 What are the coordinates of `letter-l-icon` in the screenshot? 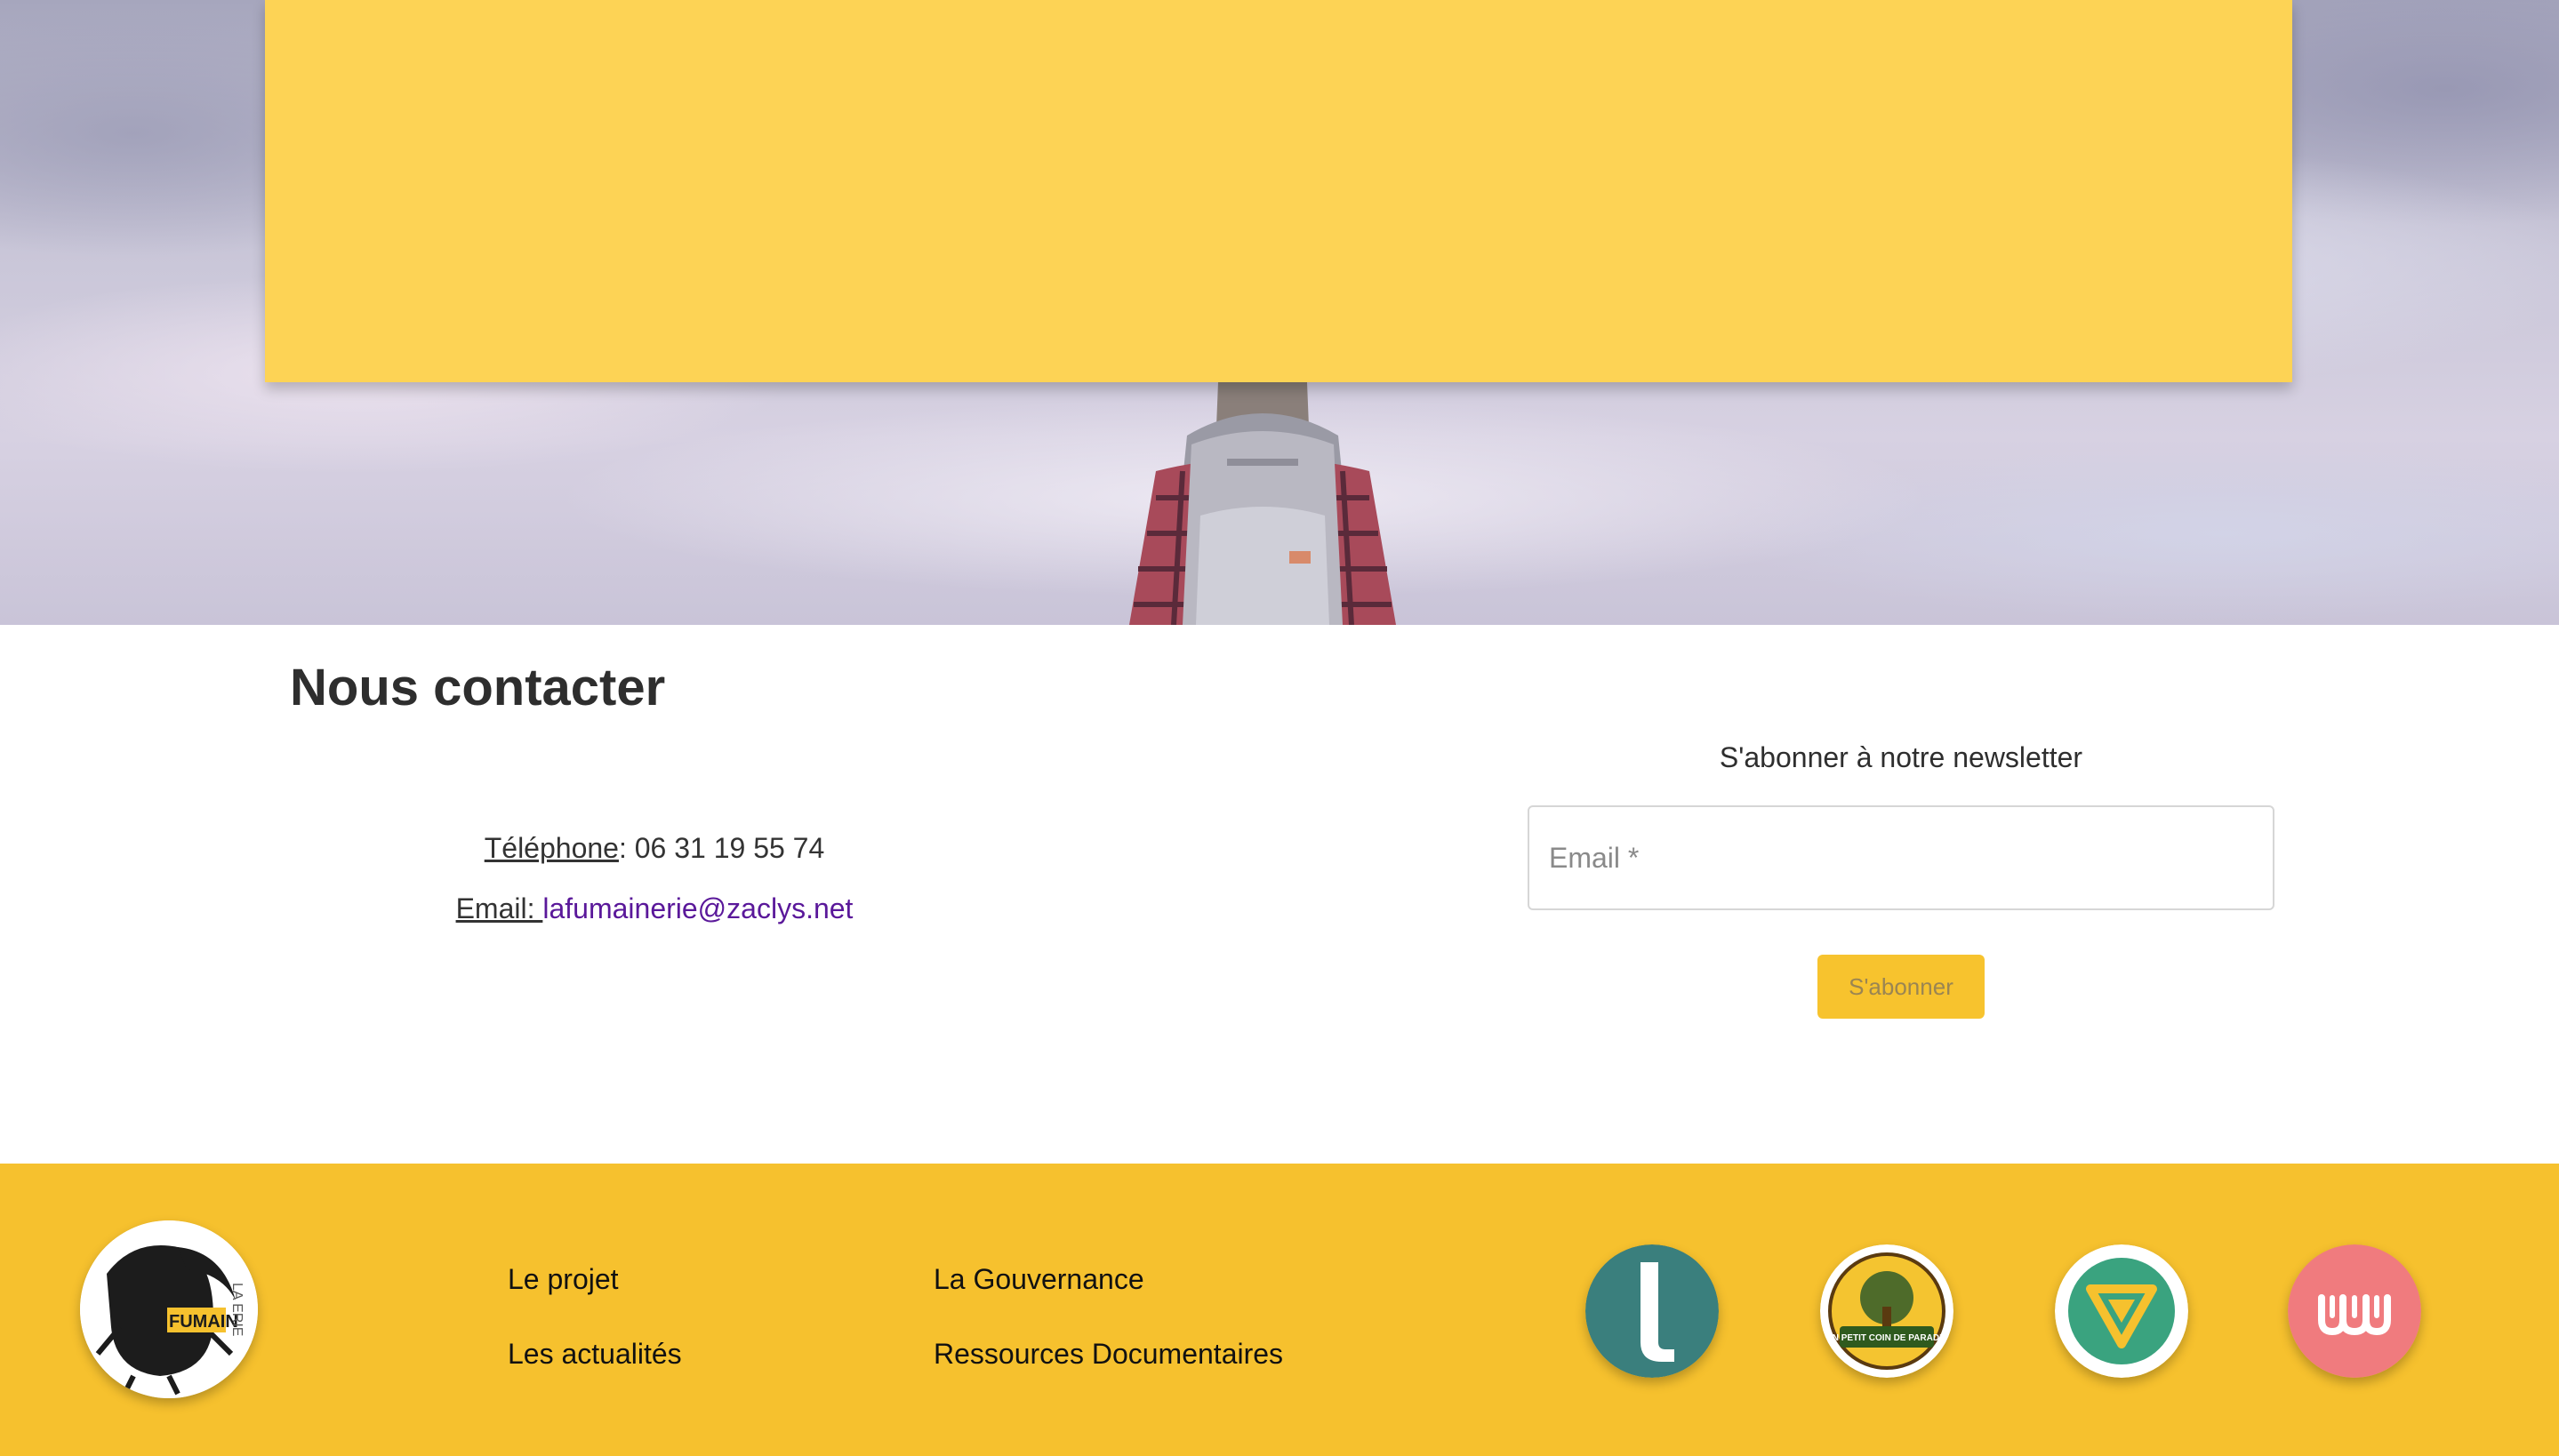 It's located at (1652, 1311).